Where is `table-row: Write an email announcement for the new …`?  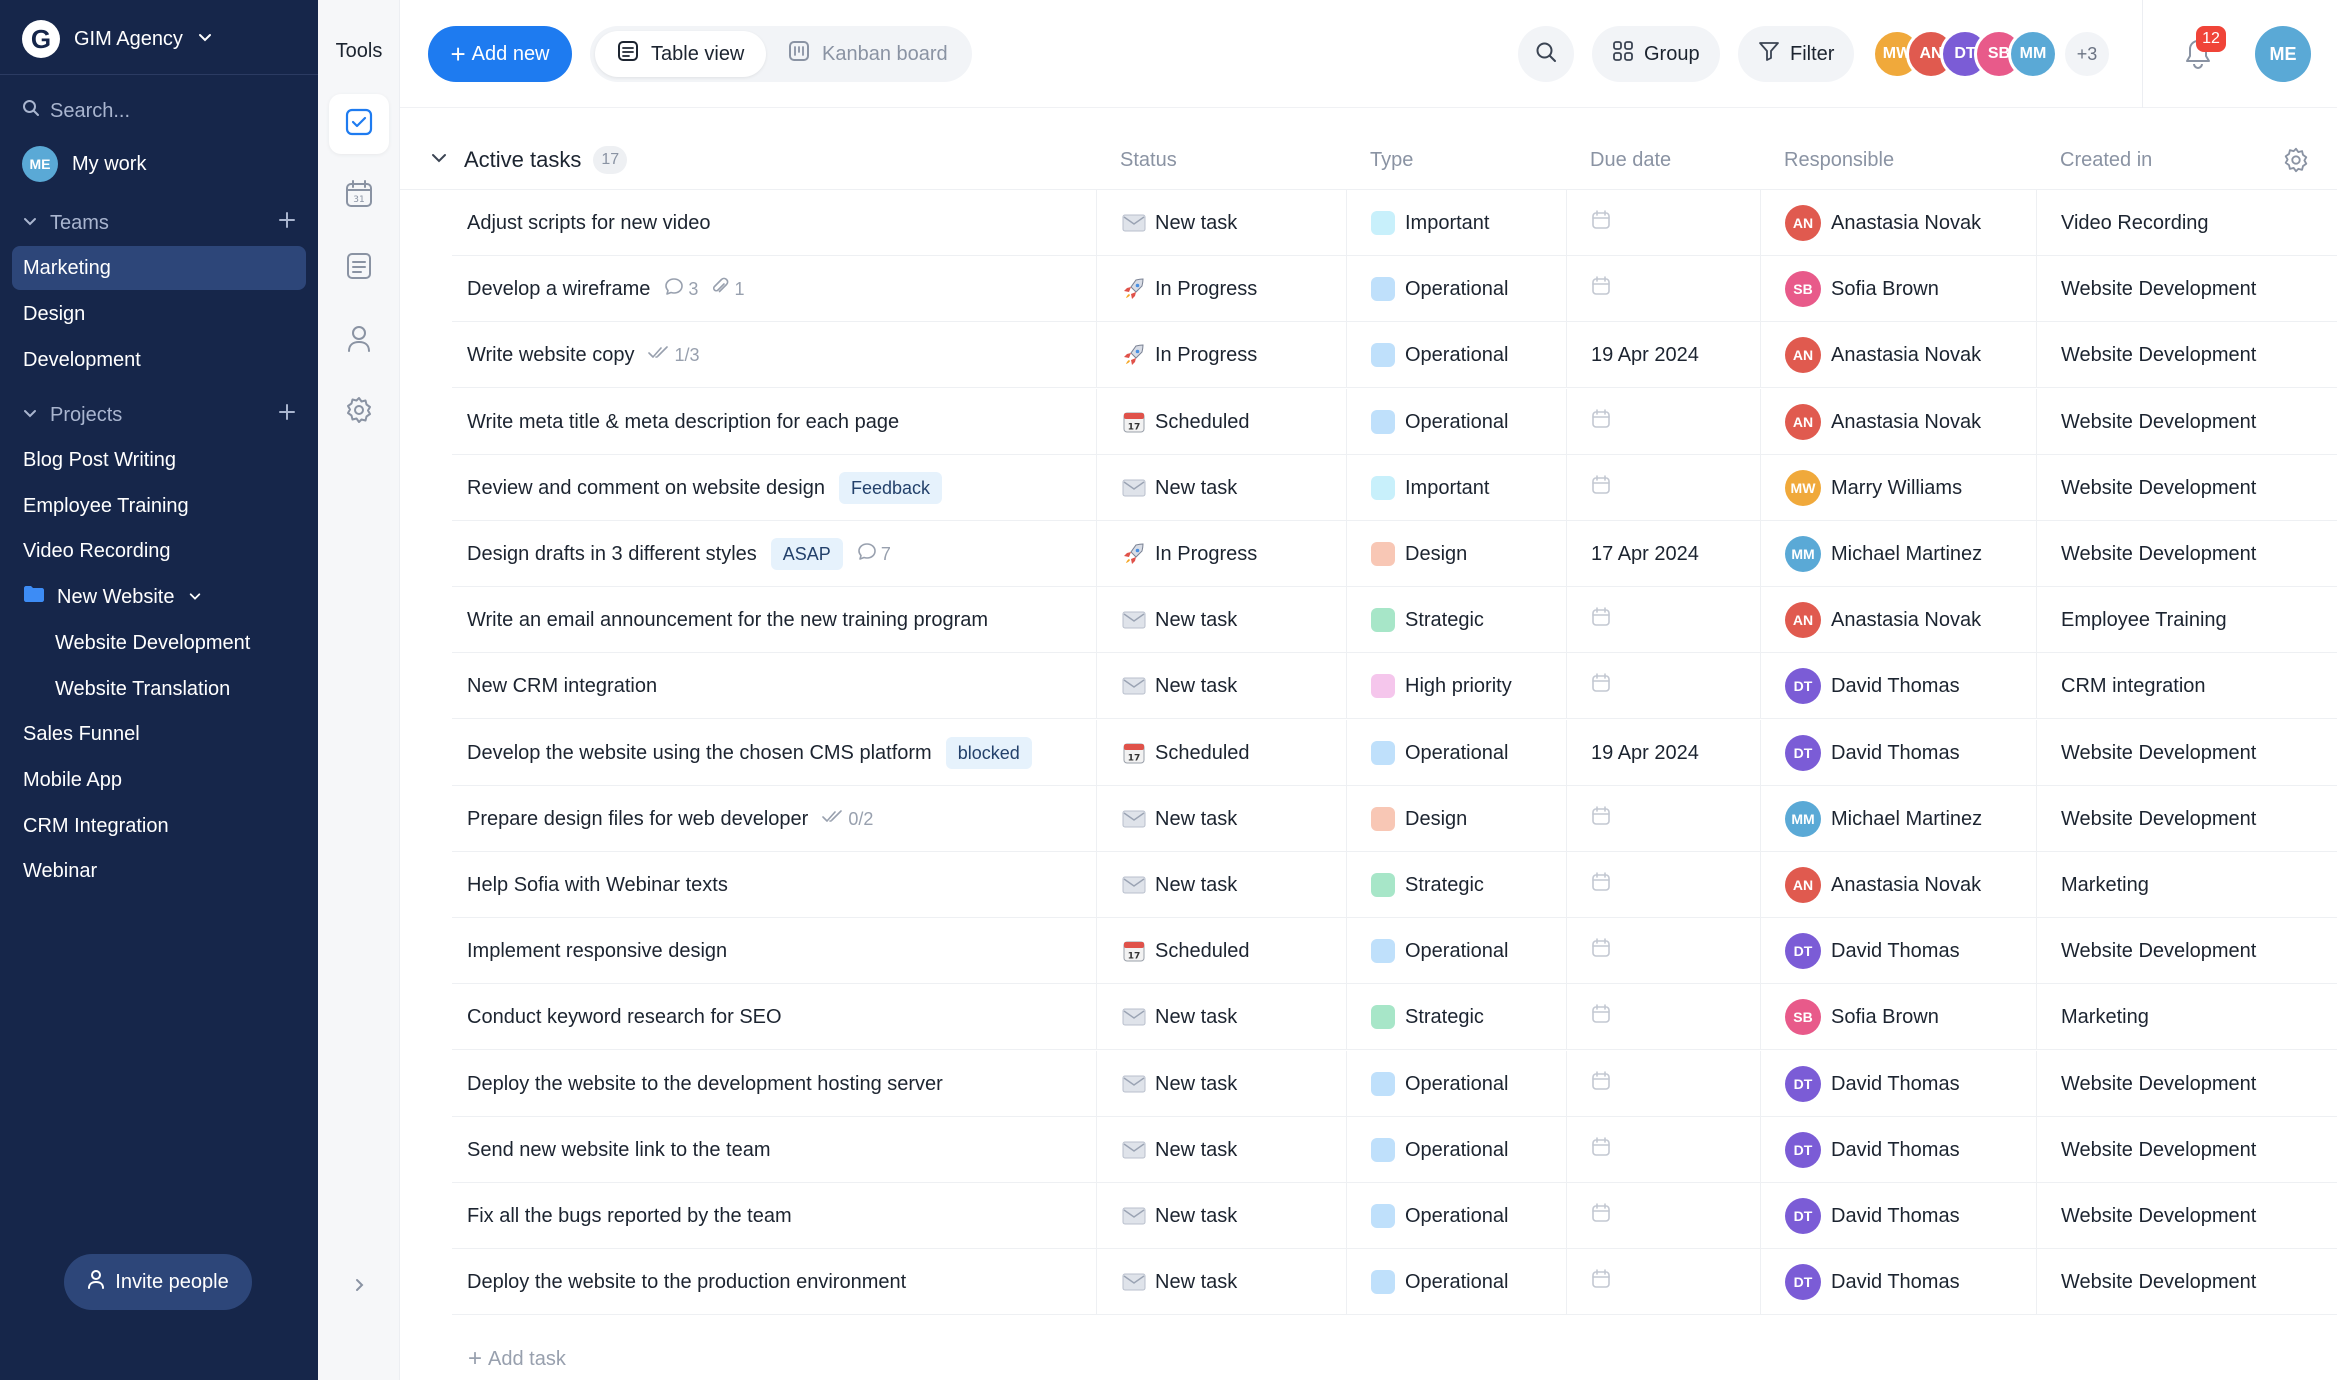 table-row: Write an email announcement for the new … is located at coordinates (1394, 620).